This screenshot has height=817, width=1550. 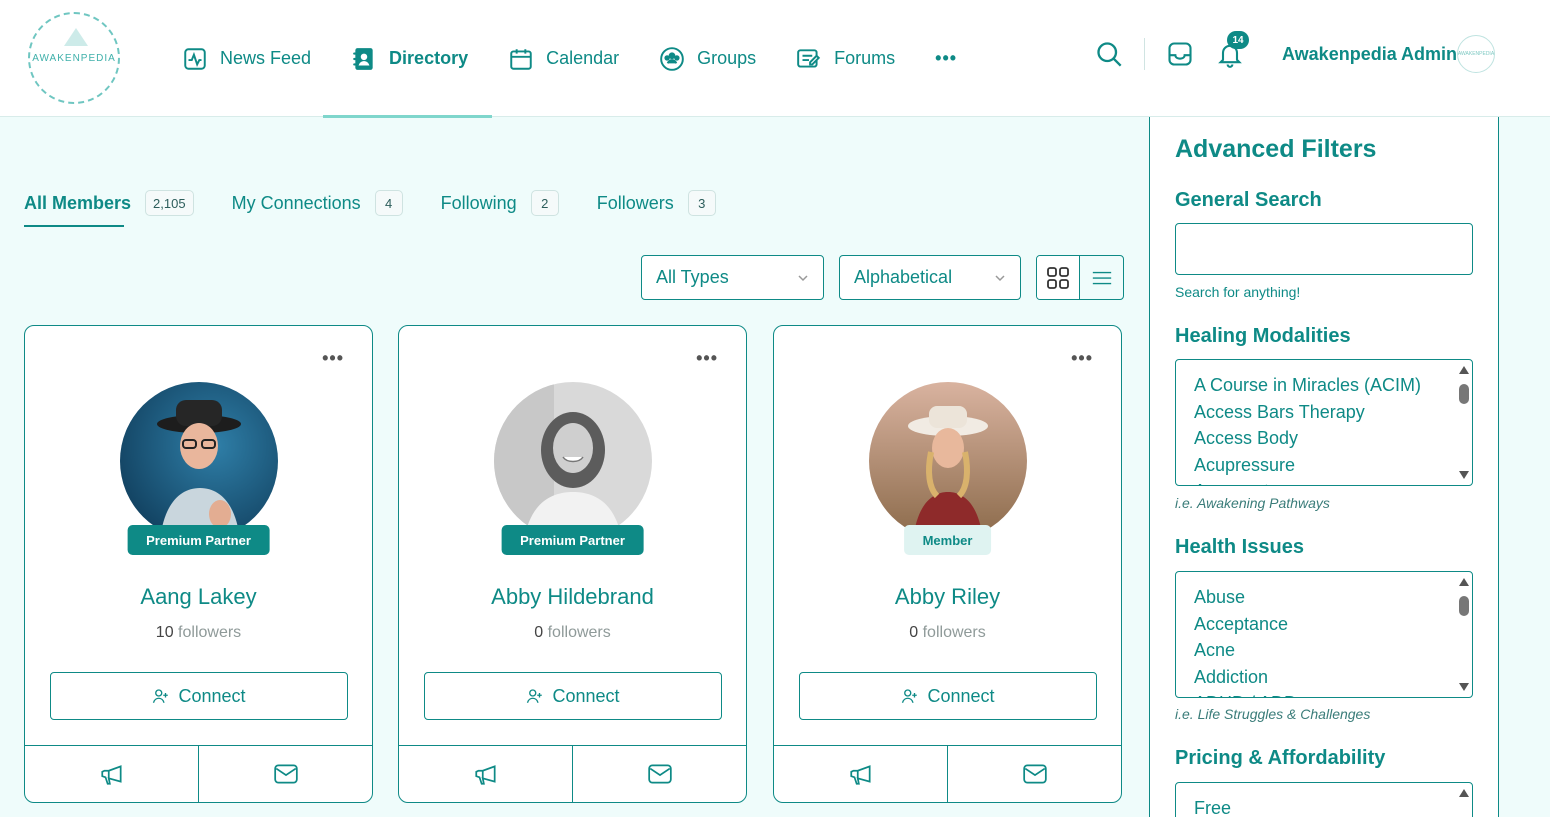 I want to click on tab-count: 2, so click(x=544, y=203).